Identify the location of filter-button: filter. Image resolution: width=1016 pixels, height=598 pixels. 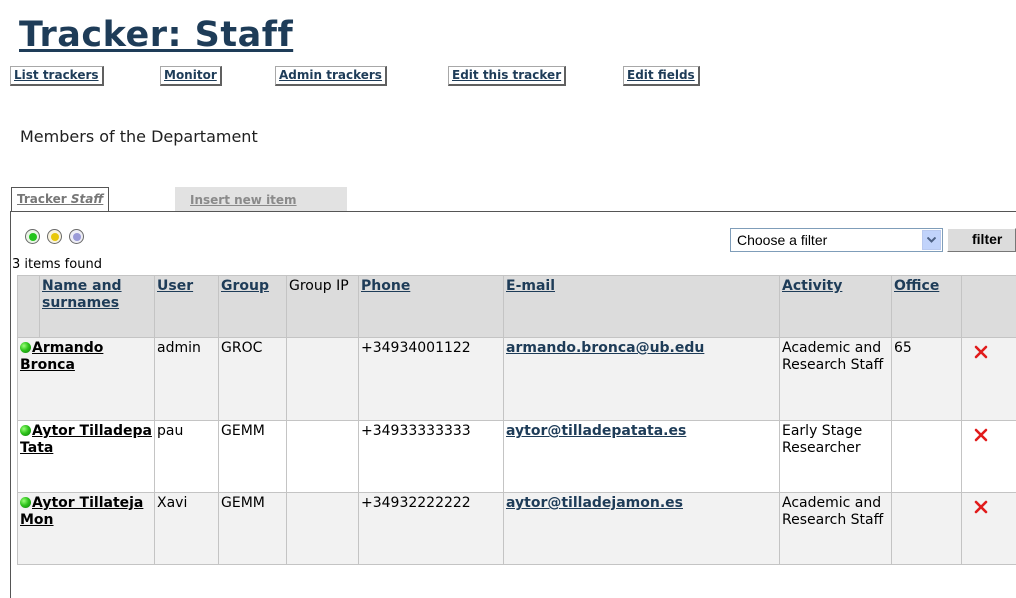
(981, 240).